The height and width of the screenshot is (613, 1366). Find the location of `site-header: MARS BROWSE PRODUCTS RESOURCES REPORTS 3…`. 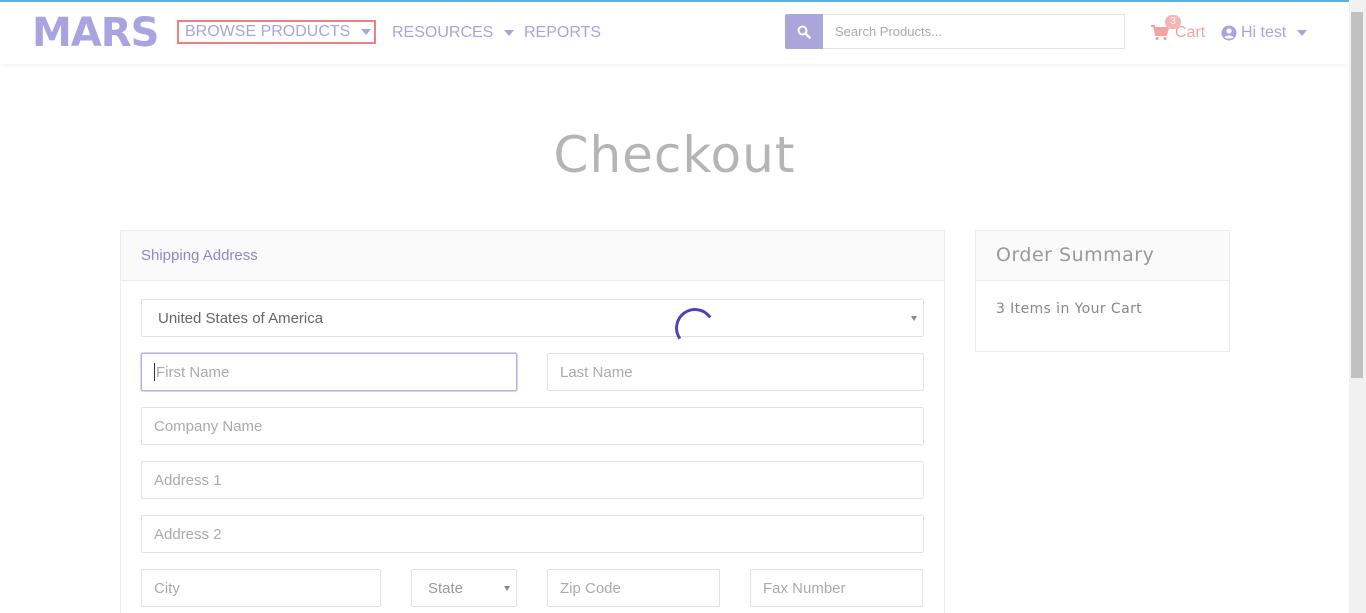

site-header: MARS BROWSE PRODUCTS RESOURCES REPORTS 3… is located at coordinates (674, 33).